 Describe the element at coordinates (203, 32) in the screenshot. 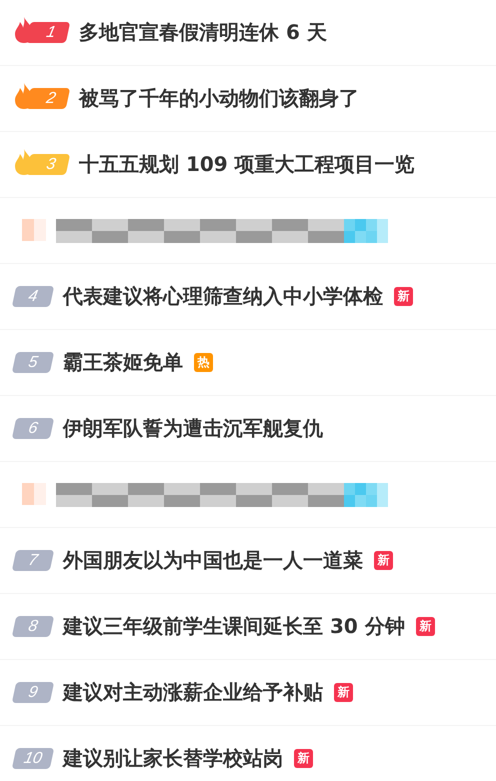

I see `headline-link: 多地官宣春假清明连休 6 天` at that location.